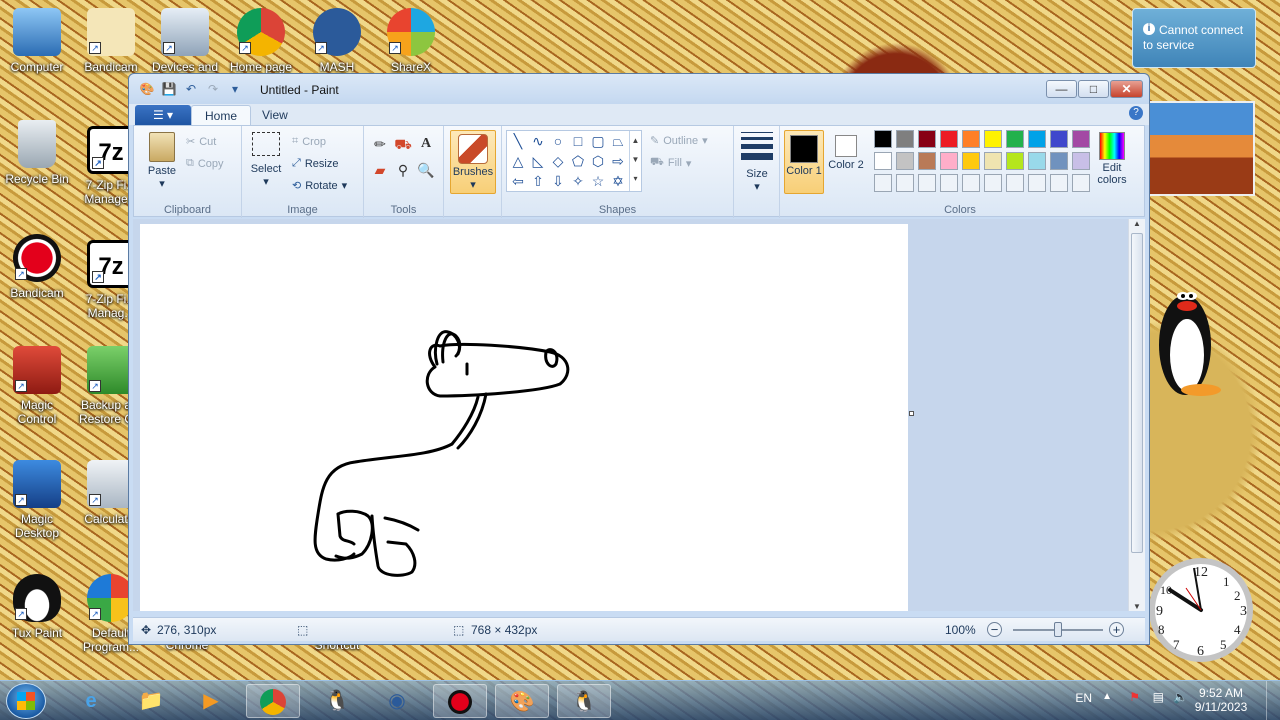 This screenshot has width=1280, height=720. What do you see at coordinates (538, 181) in the screenshot?
I see `up-arrow-shape-icon: ⇧` at bounding box center [538, 181].